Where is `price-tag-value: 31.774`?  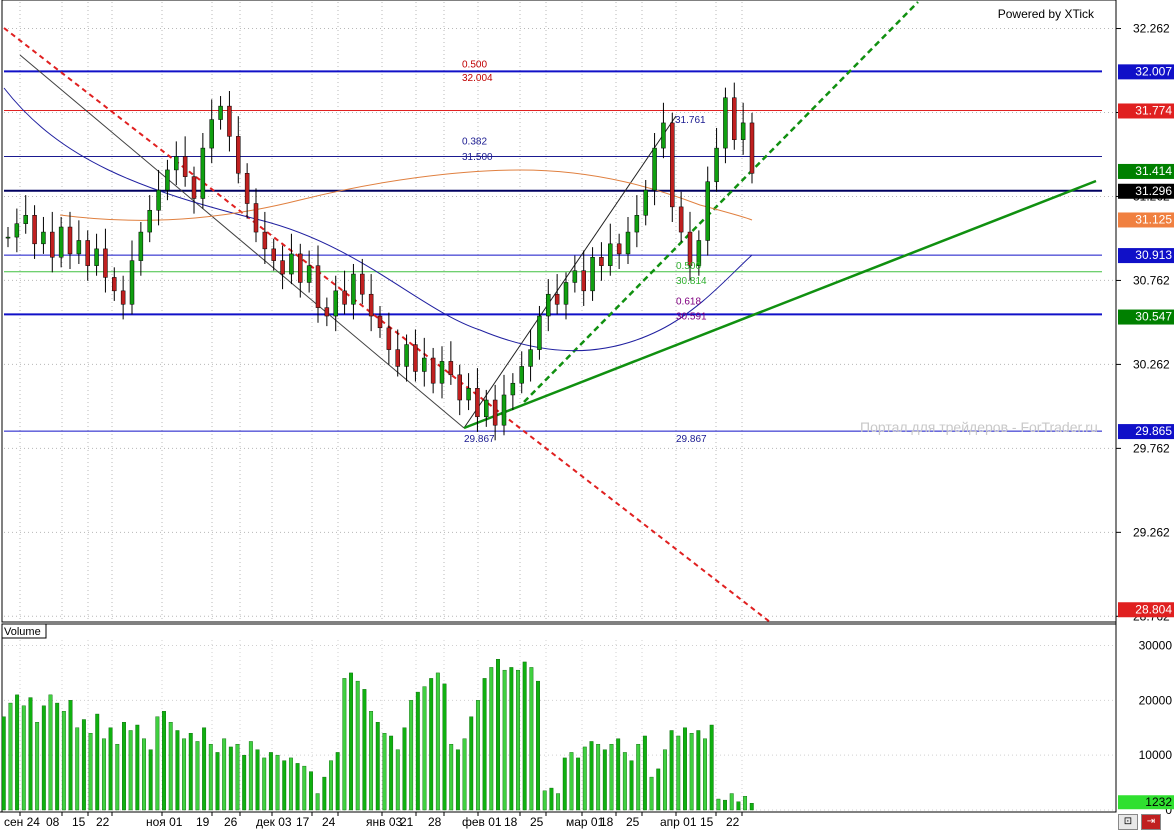
price-tag-value: 31.774 is located at coordinates (1153, 110).